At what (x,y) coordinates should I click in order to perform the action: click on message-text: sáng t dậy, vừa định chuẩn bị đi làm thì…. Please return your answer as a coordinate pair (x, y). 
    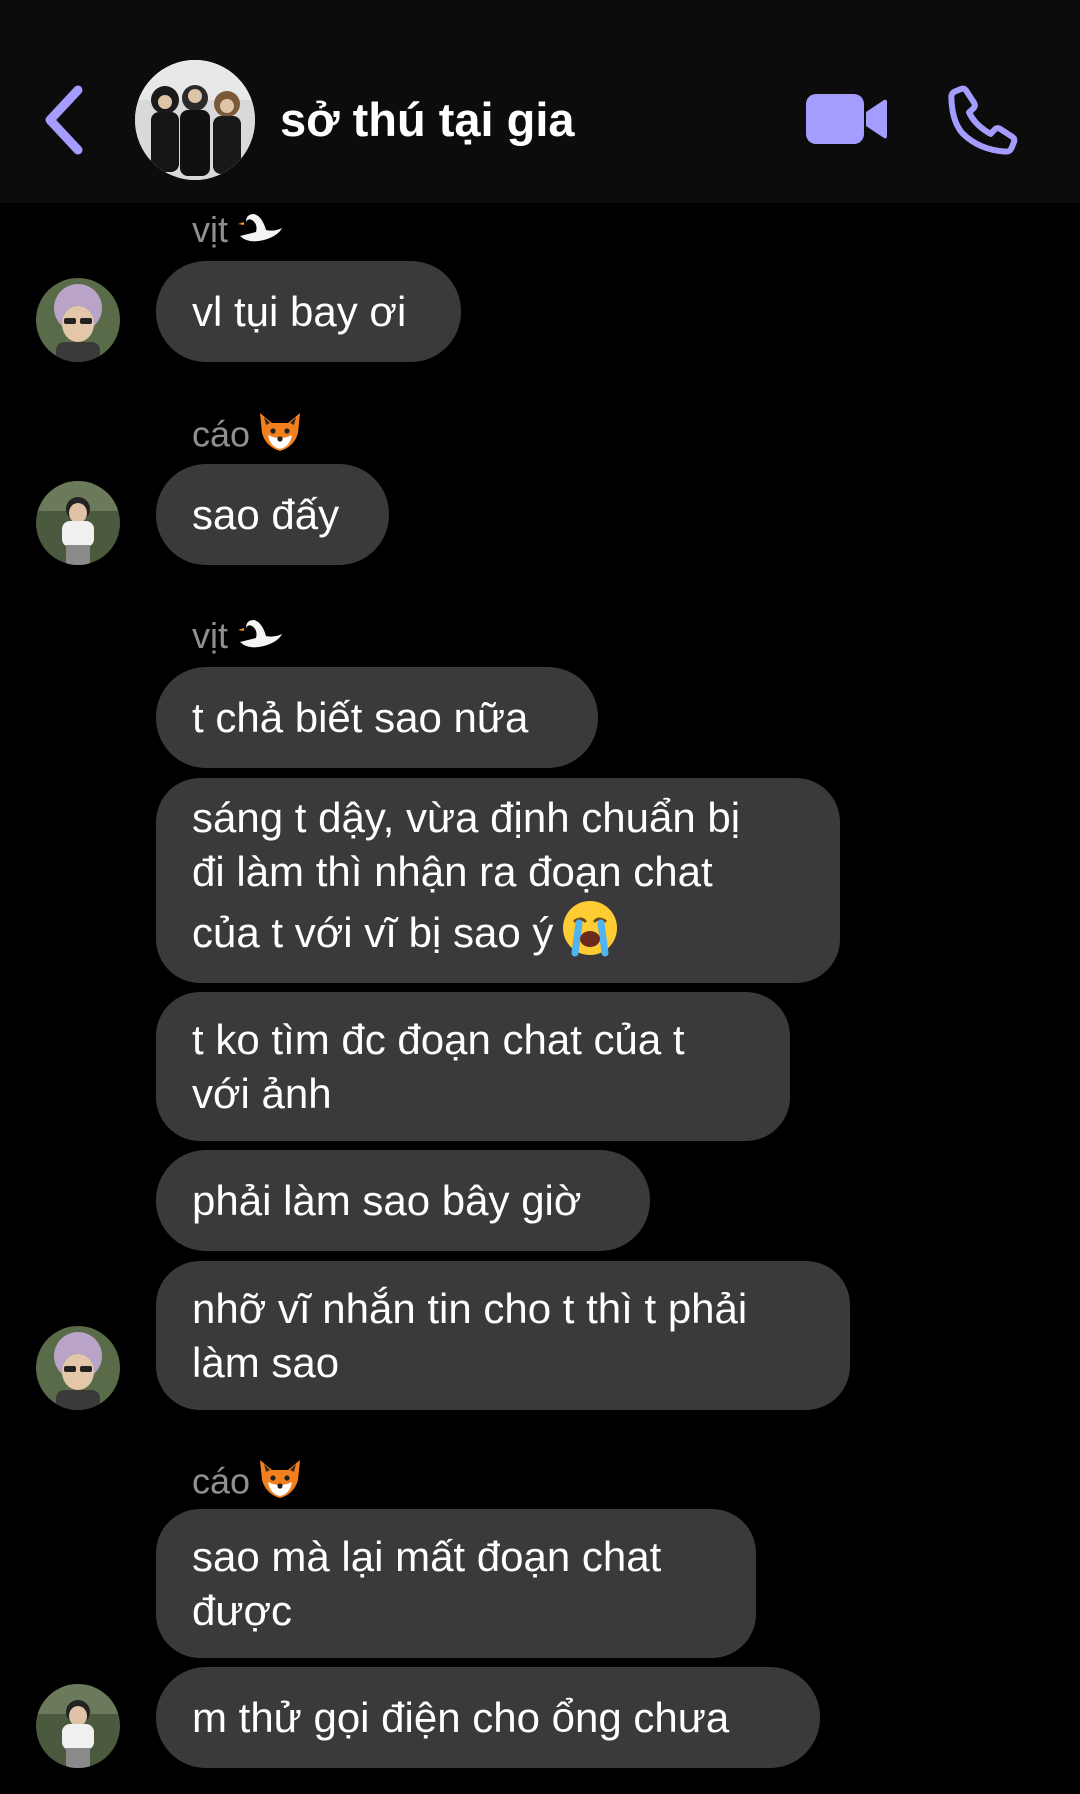
    Looking at the image, I should click on (466, 880).